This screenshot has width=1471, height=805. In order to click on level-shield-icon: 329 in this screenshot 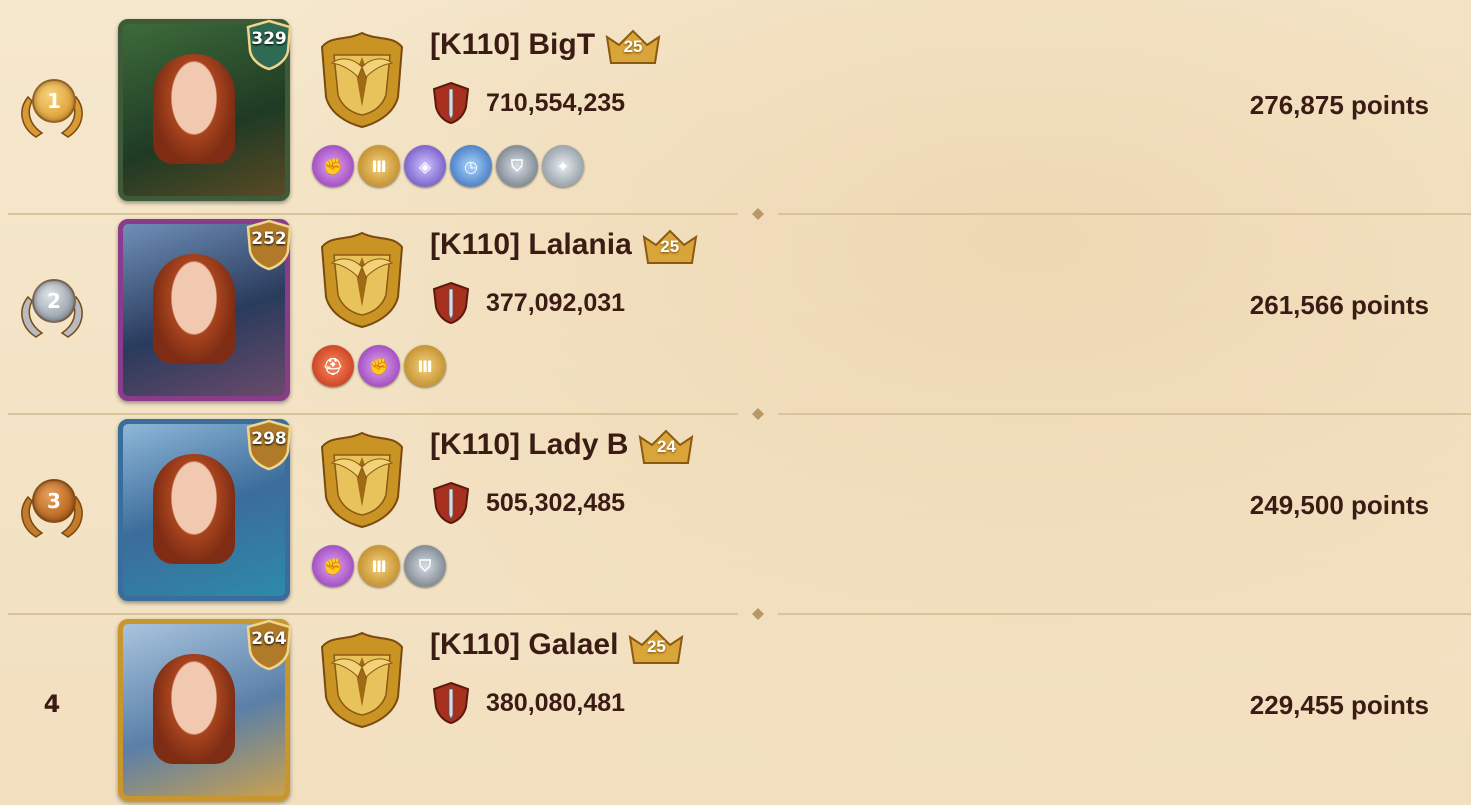, I will do `click(269, 45)`.